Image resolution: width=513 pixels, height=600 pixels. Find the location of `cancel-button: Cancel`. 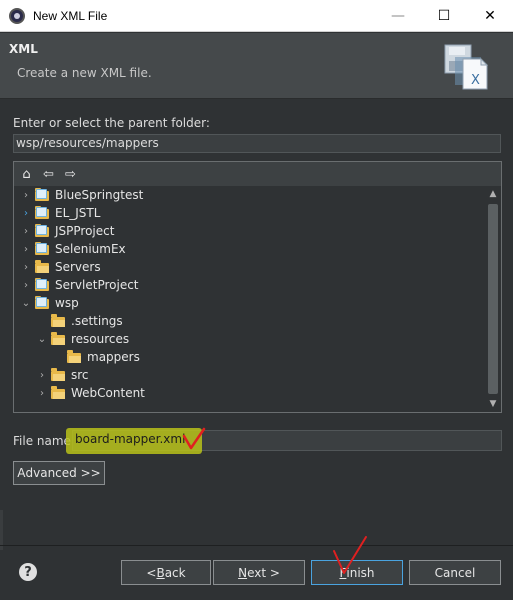

cancel-button: Cancel is located at coordinates (455, 572).